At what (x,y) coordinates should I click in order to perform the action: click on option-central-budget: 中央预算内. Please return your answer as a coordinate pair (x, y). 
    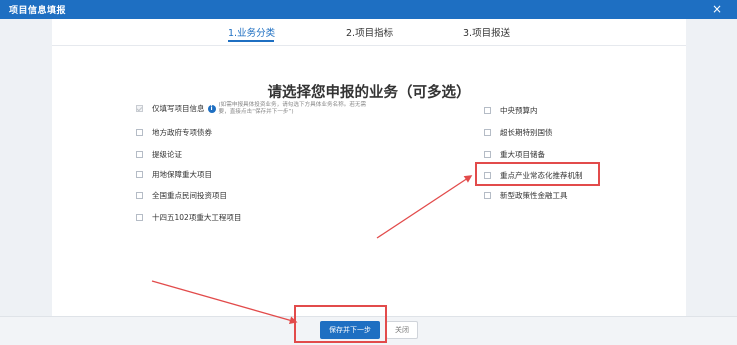
    Looking at the image, I should click on (511, 110).